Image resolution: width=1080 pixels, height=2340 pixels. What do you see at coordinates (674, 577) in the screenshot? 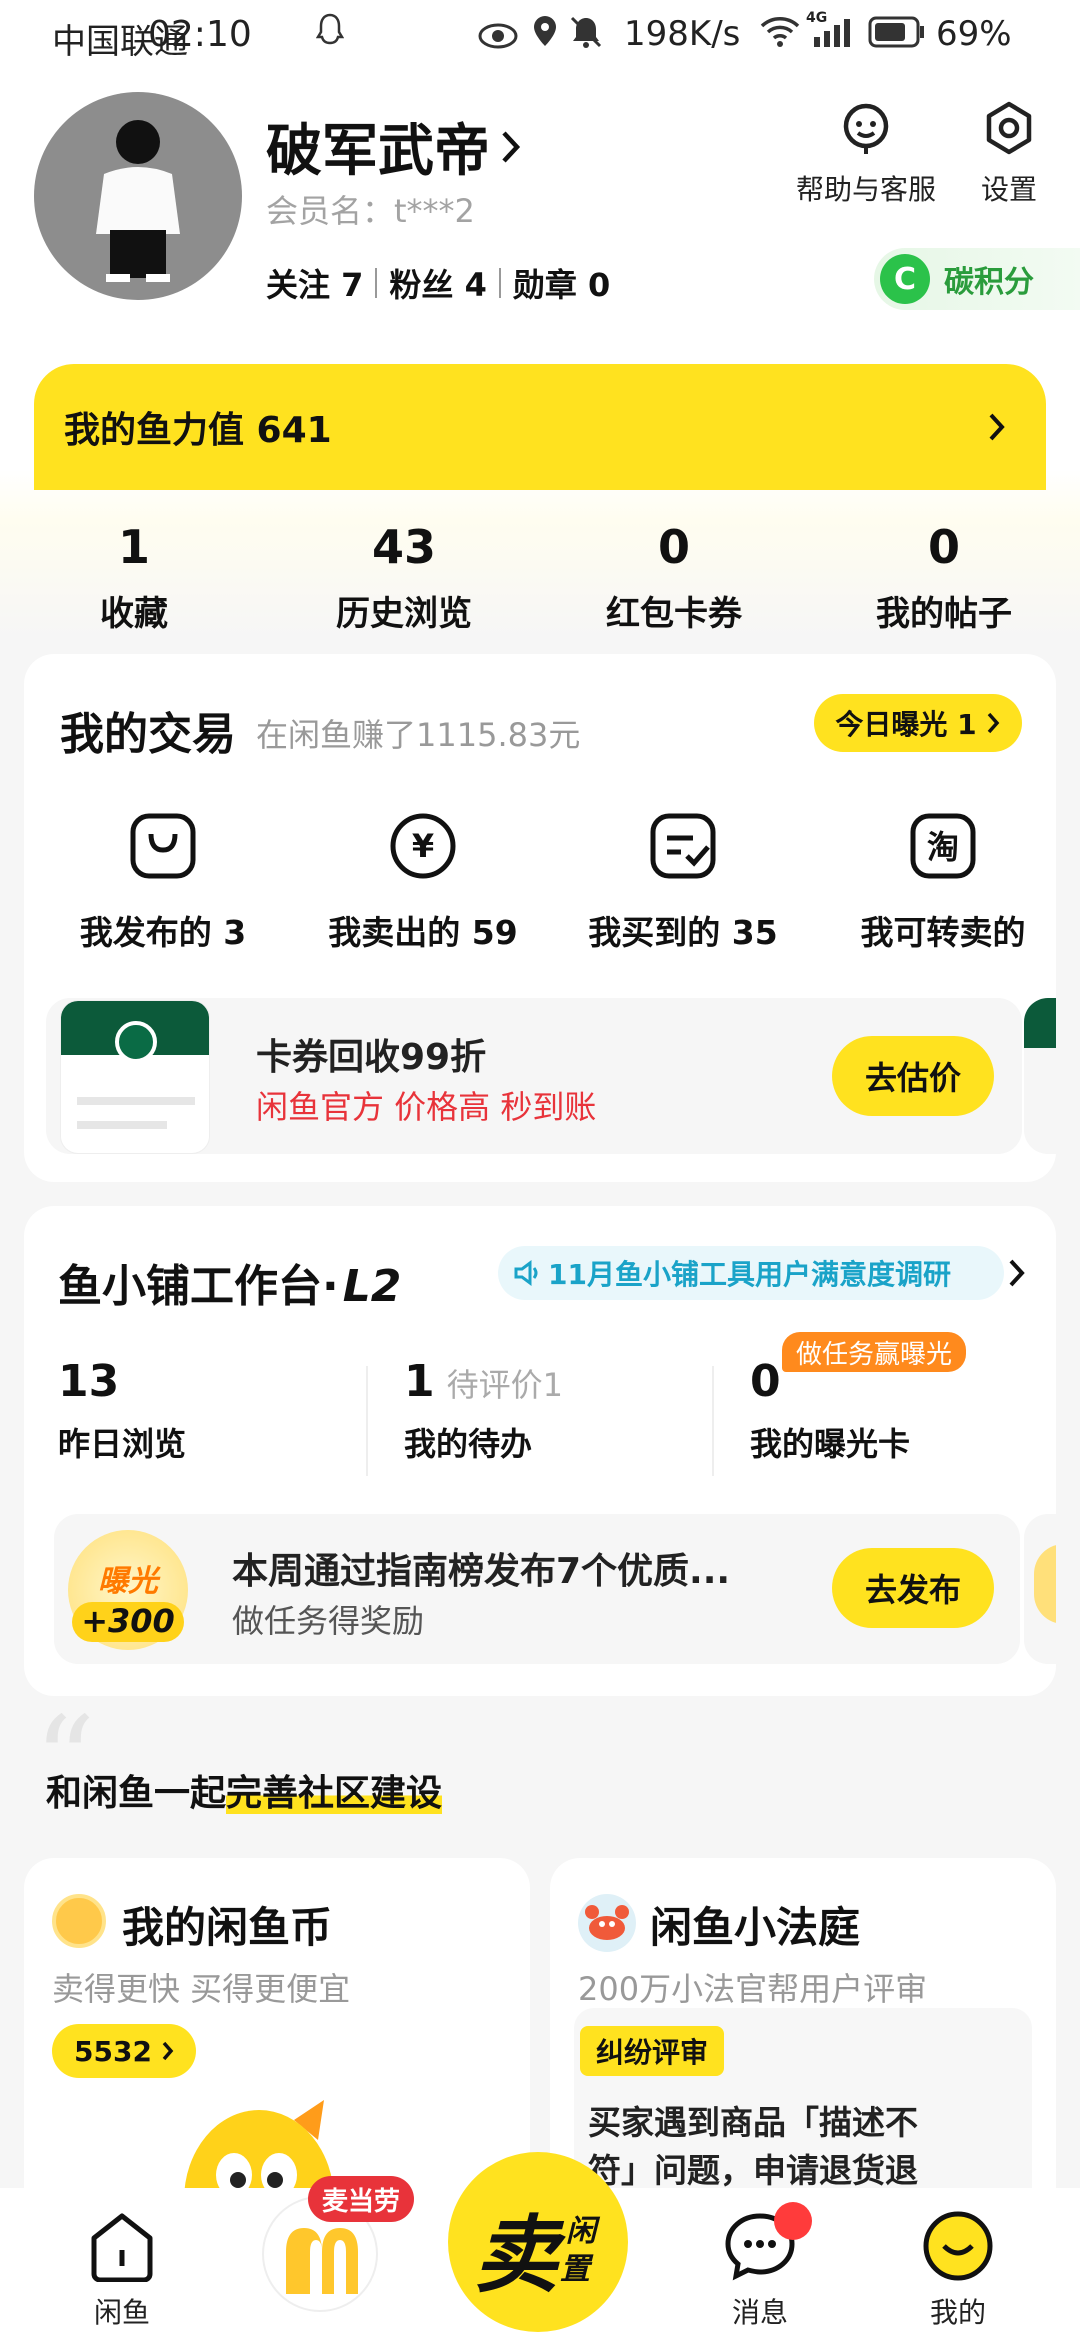
I see `stat-coupons: 0 红包卡券` at bounding box center [674, 577].